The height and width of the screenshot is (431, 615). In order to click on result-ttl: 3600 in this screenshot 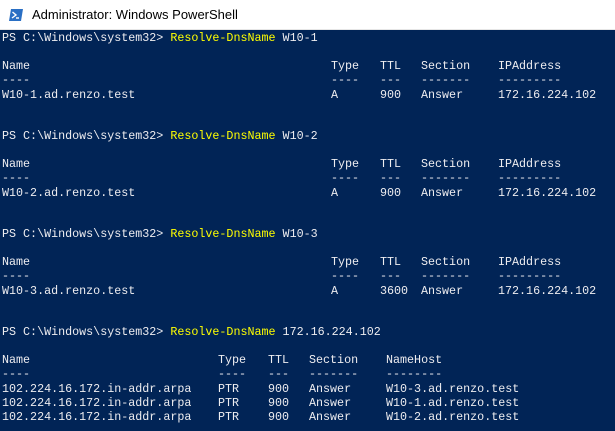, I will do `click(394, 291)`.